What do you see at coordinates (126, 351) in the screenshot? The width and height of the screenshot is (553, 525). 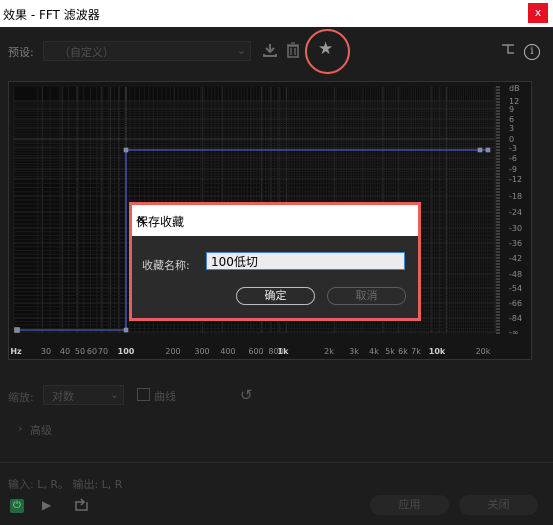 I see `freq-tick-label: 100` at bounding box center [126, 351].